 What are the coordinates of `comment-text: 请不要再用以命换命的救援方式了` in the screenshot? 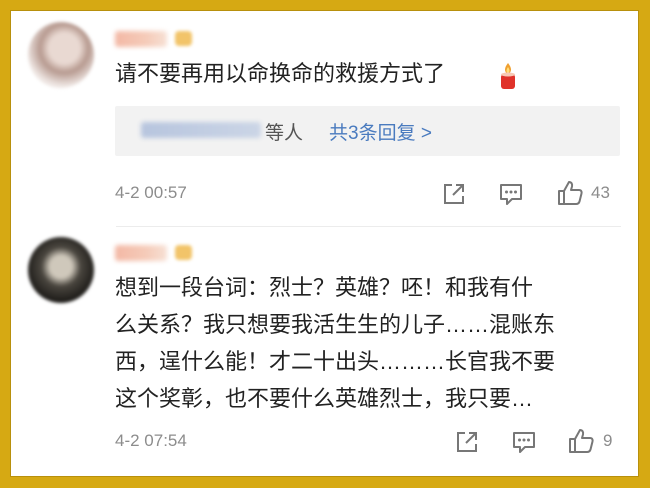 It's located at (280, 73).